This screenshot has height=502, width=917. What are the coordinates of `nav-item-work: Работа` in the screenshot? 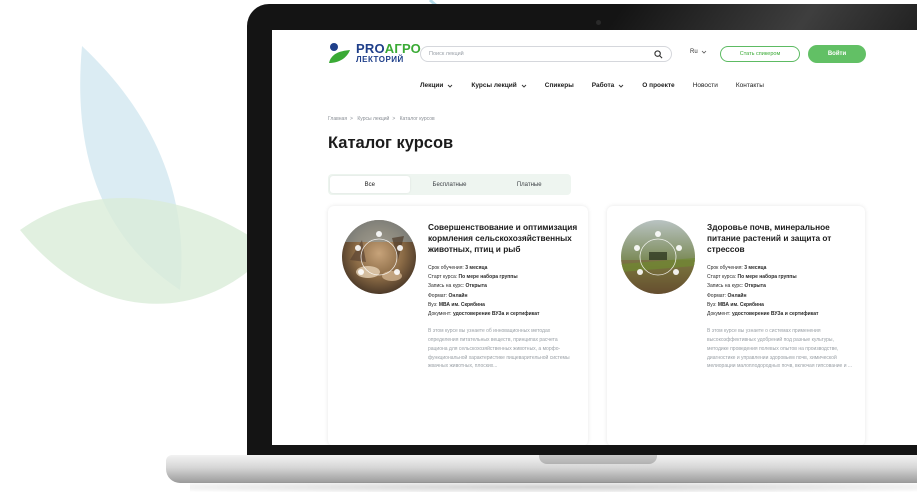 It's located at (608, 85).